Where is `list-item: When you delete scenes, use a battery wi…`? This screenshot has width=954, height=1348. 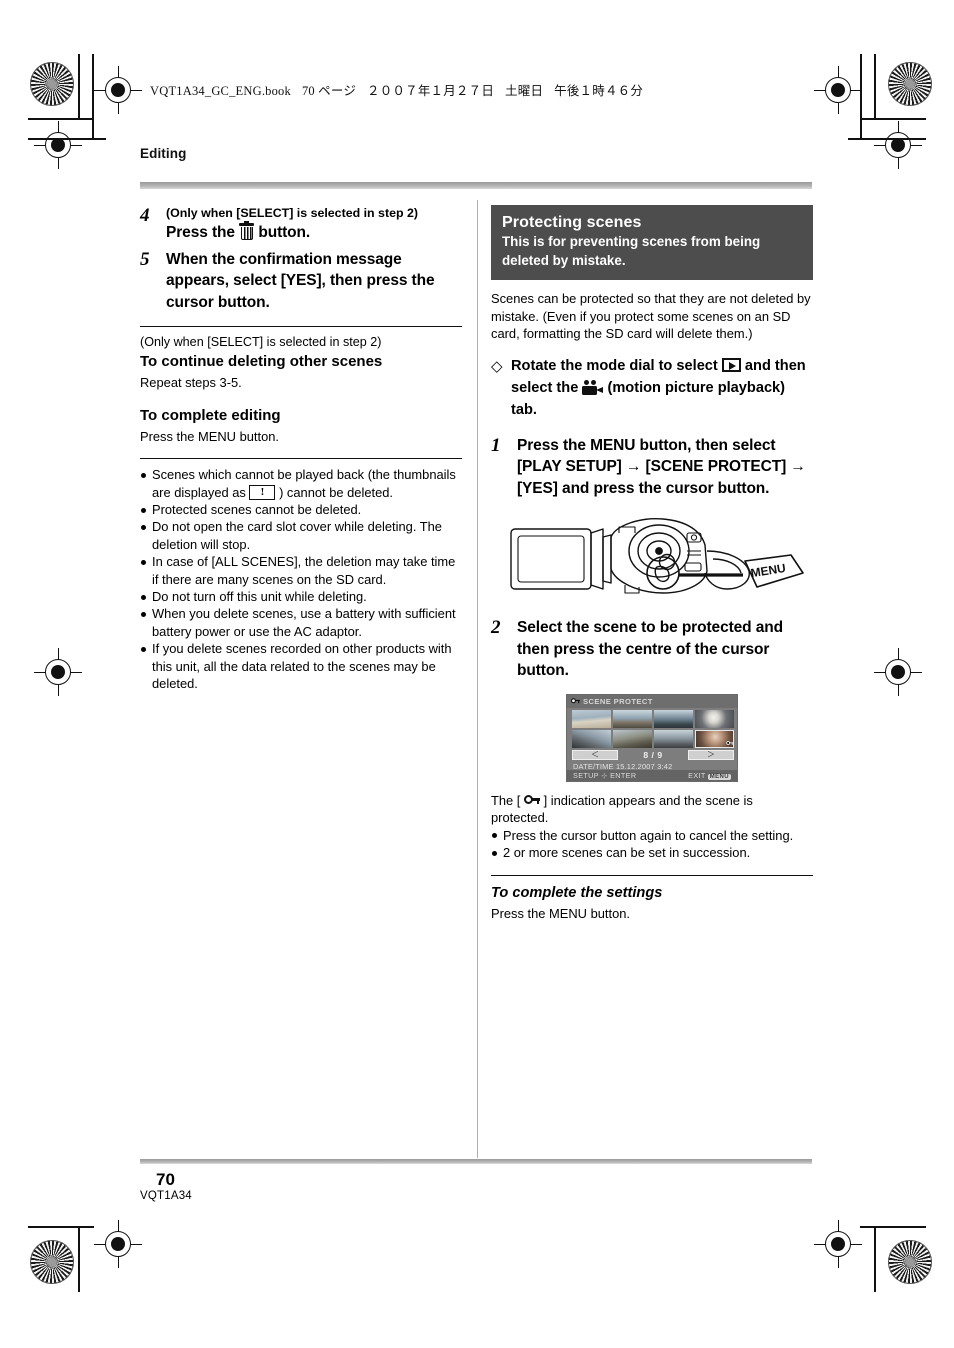
list-item: When you delete scenes, use a battery wi… is located at coordinates (301, 622).